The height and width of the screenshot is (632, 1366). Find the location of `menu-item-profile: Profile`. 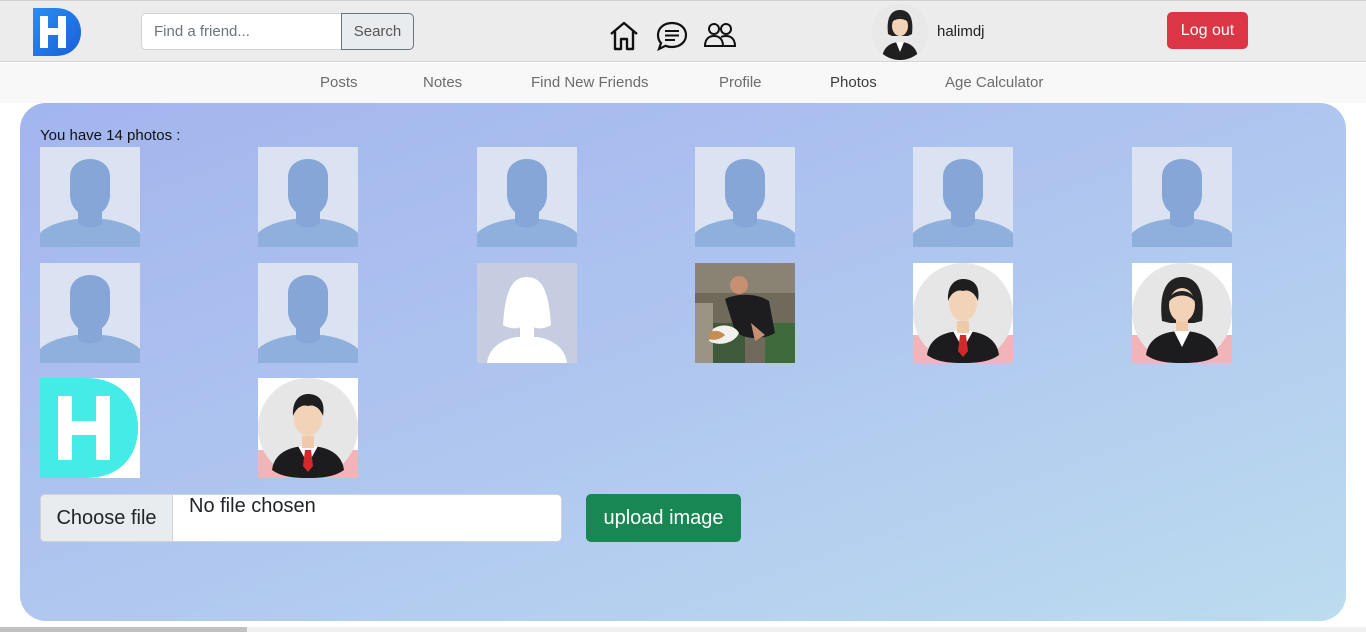

menu-item-profile: Profile is located at coordinates (740, 82).